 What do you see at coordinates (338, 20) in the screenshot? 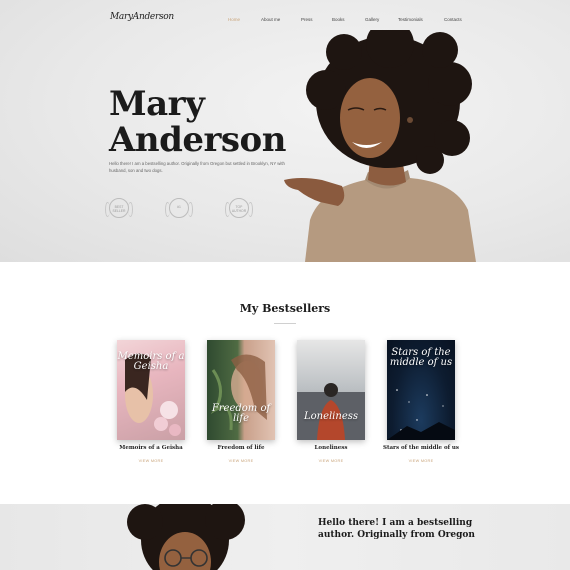
I see `nav-item-books: Books` at bounding box center [338, 20].